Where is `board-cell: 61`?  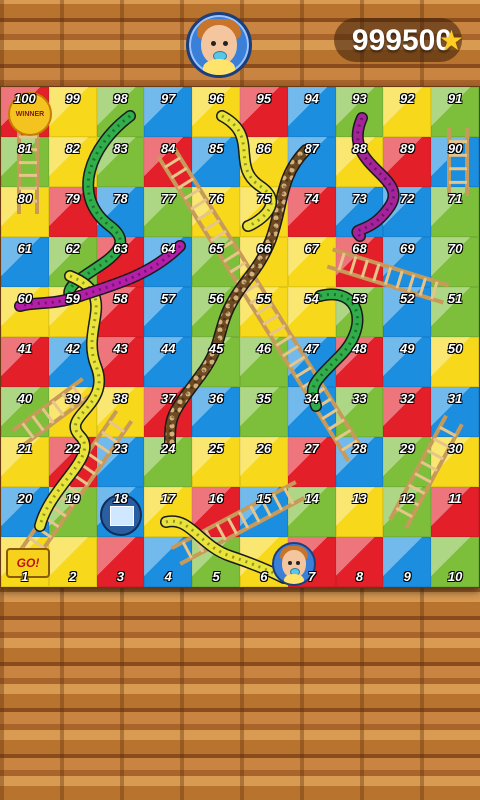
board-cell: 61 is located at coordinates (25, 262).